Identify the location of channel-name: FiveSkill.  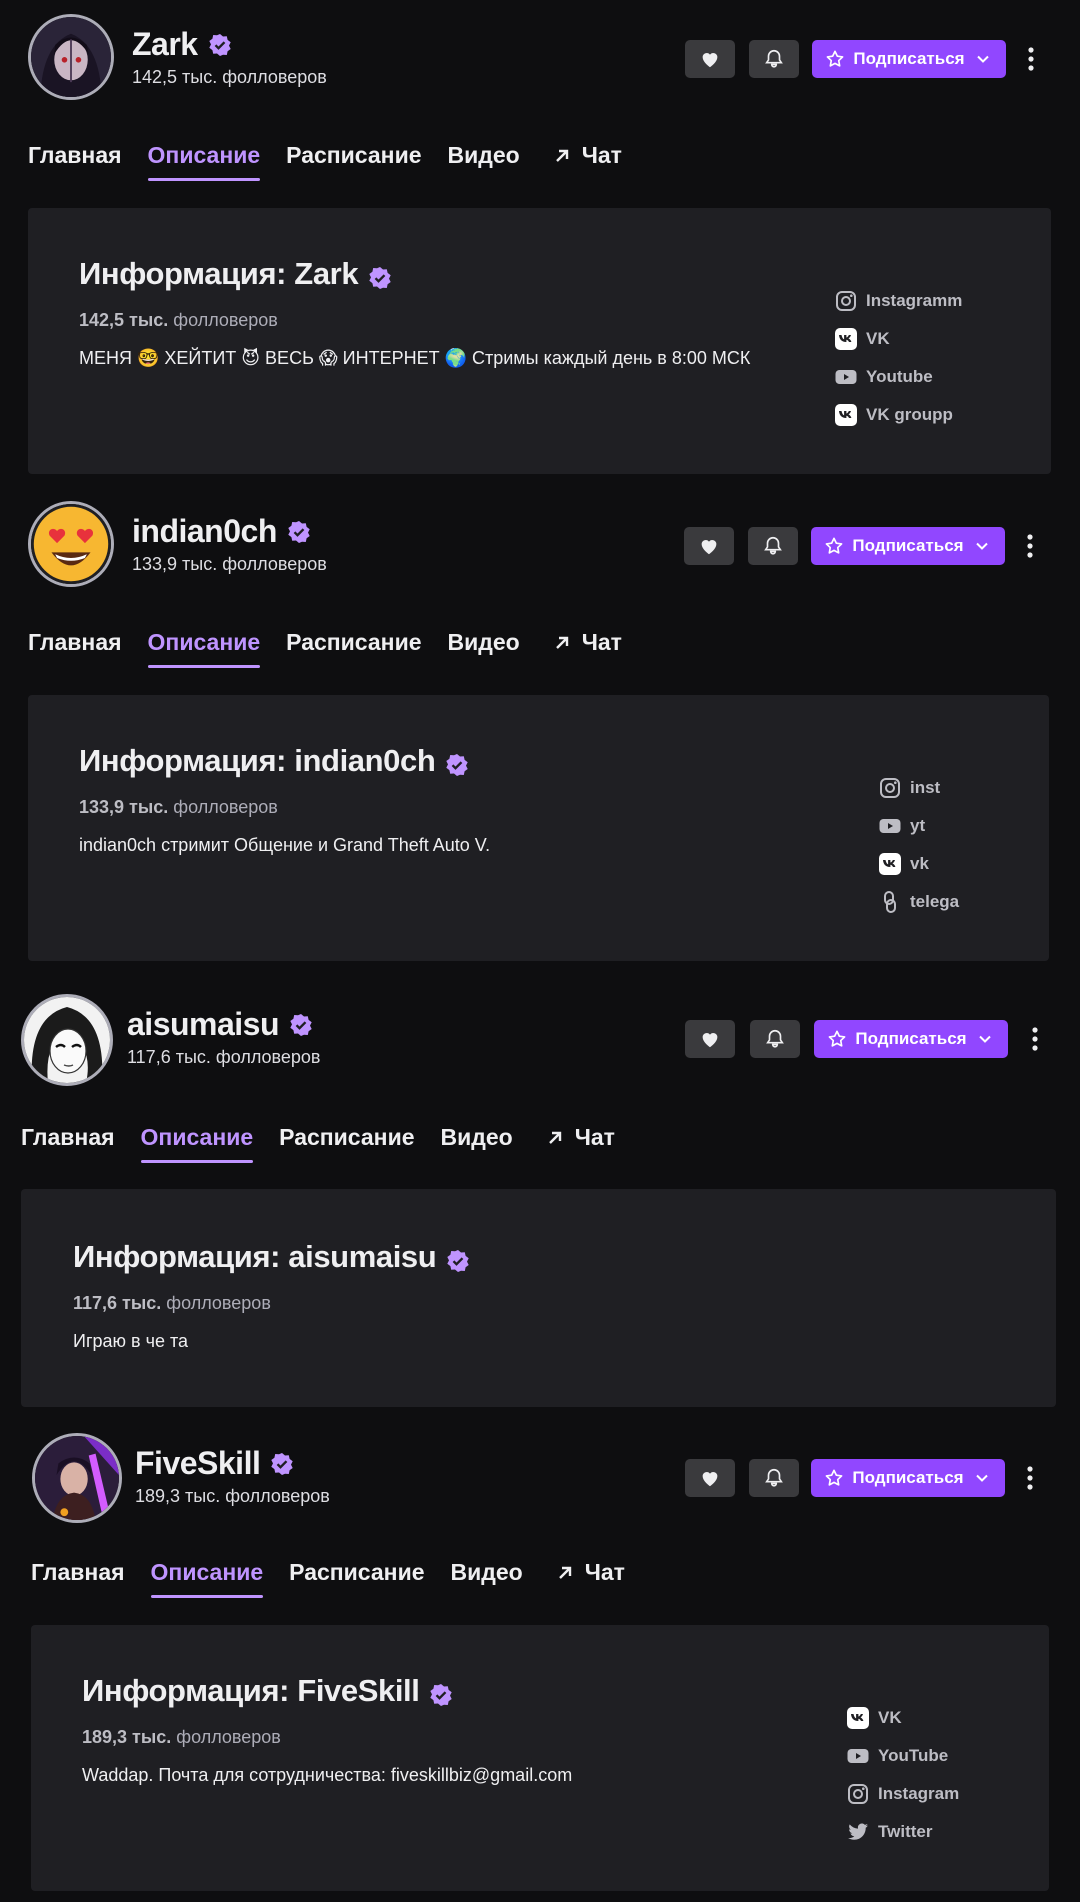
(198, 1463).